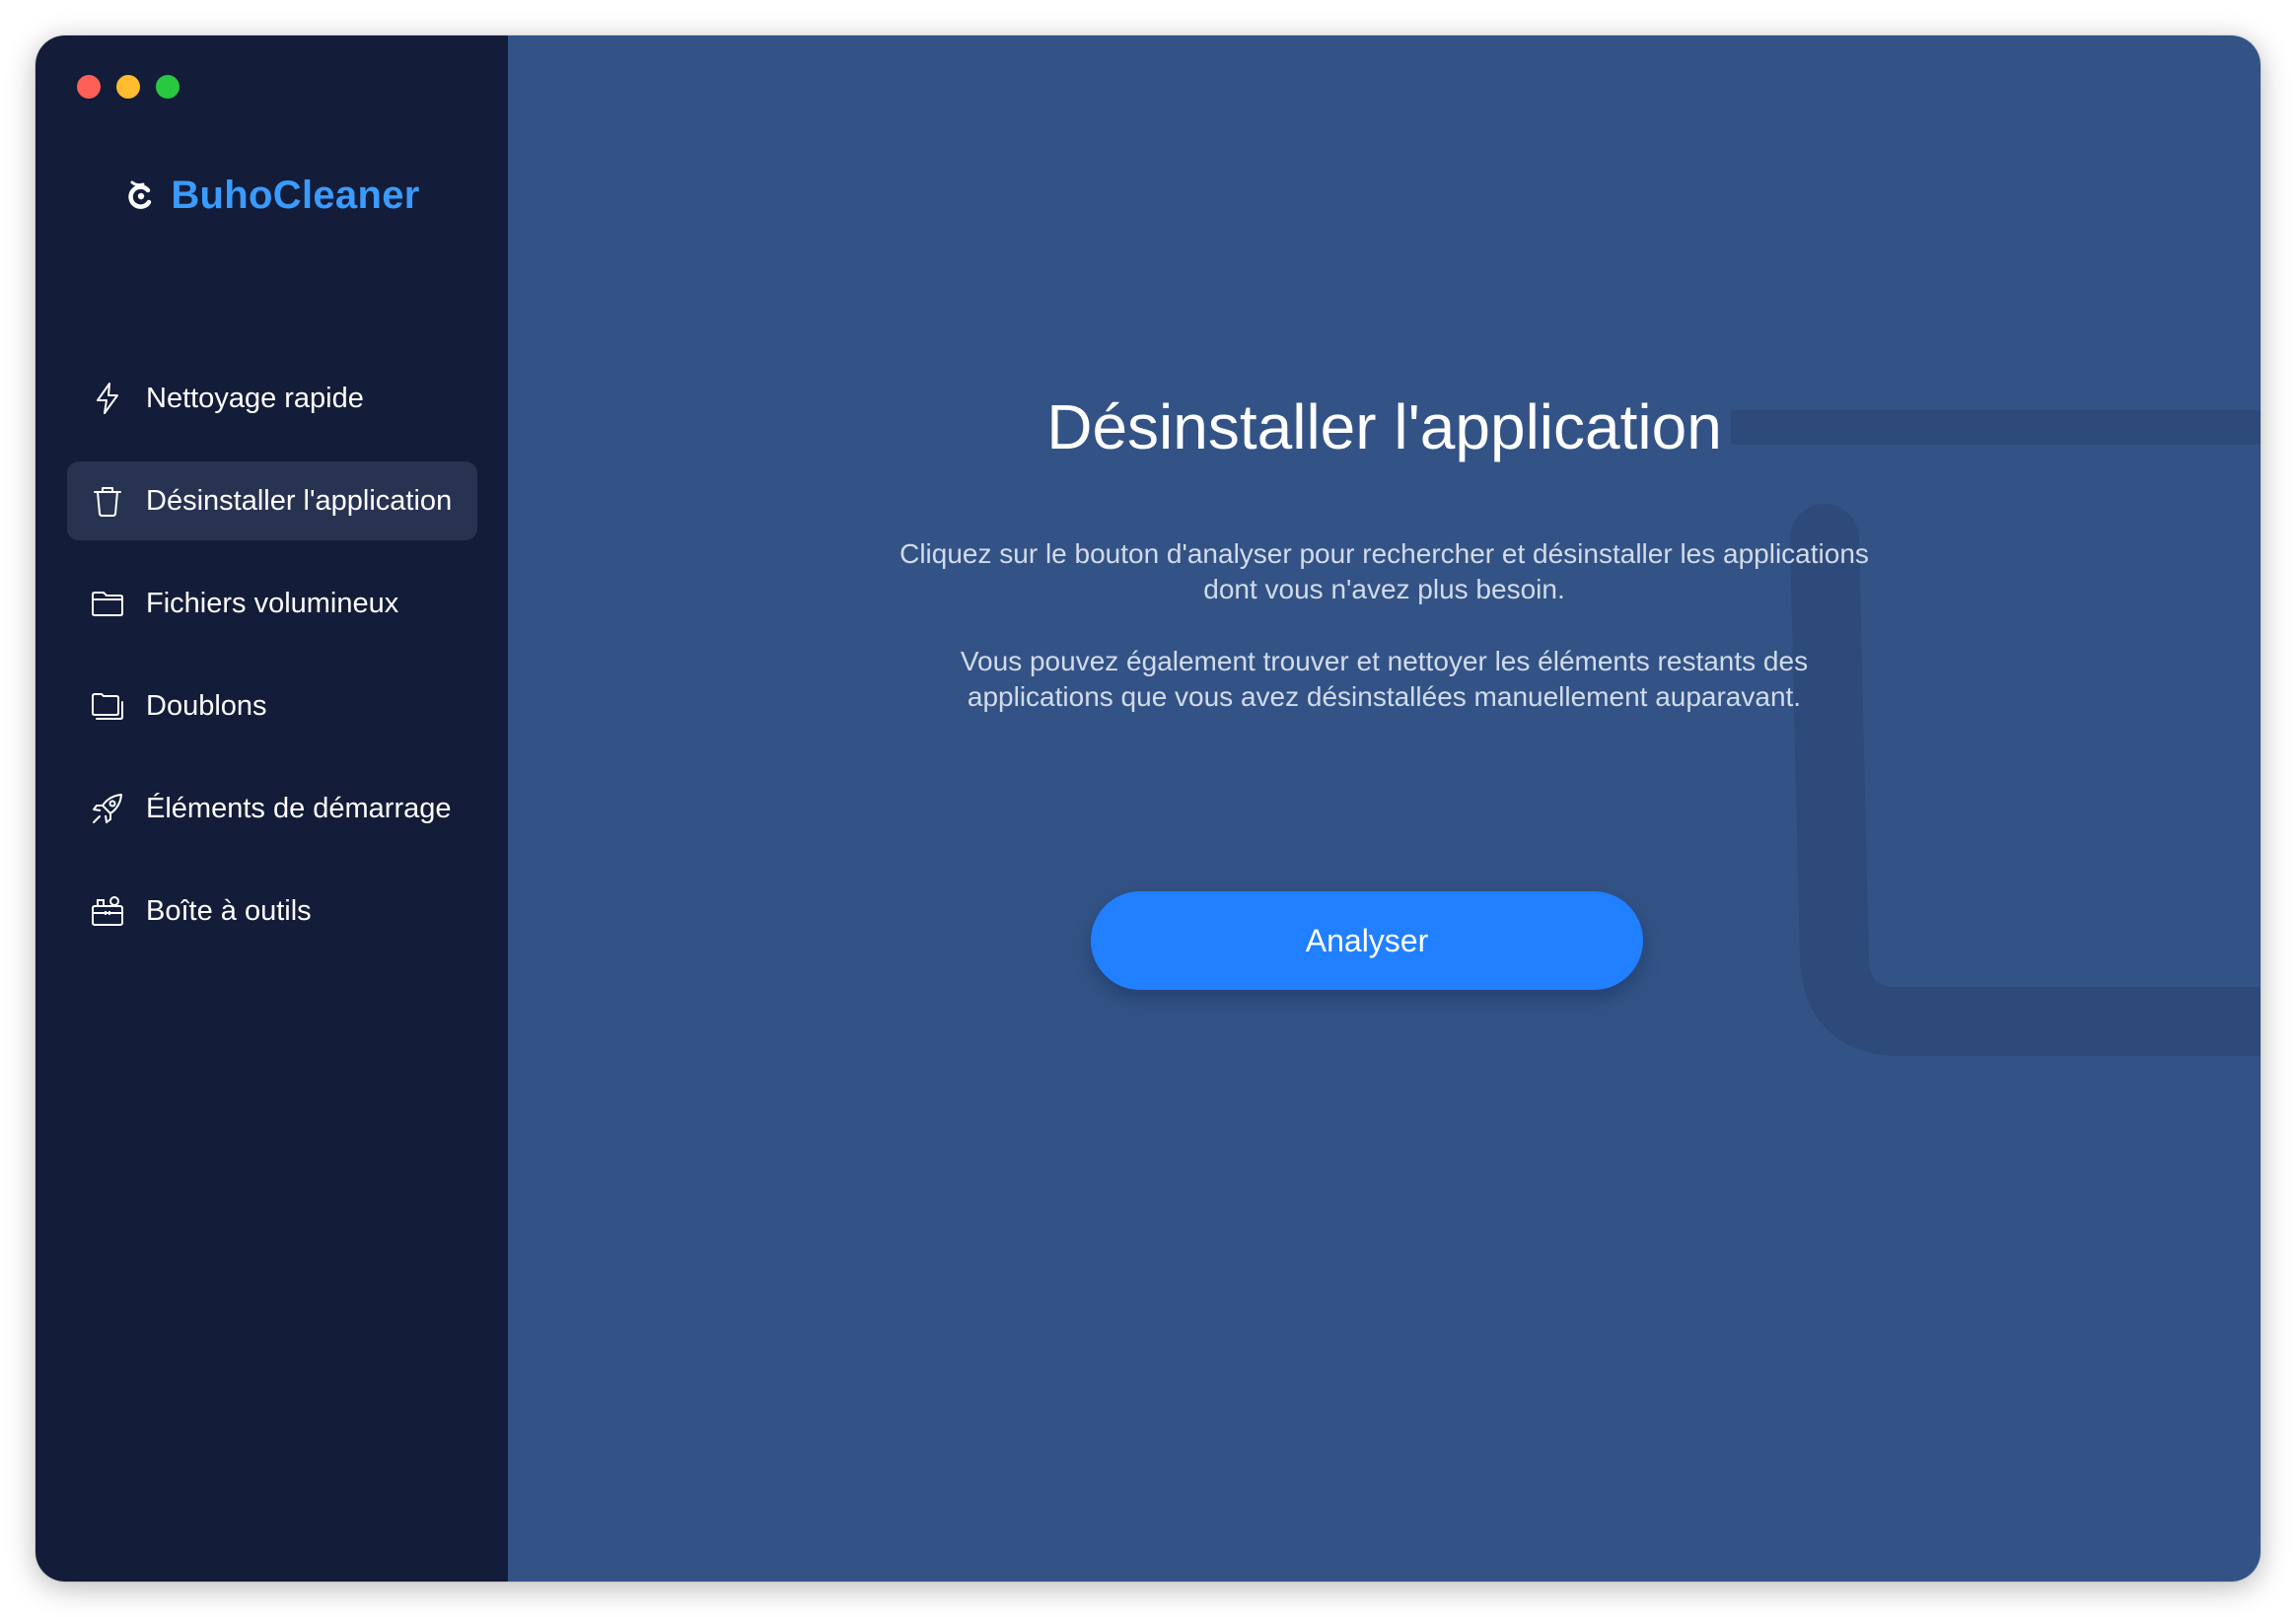 The width and height of the screenshot is (2296, 1617). I want to click on window-controls, so click(128, 87).